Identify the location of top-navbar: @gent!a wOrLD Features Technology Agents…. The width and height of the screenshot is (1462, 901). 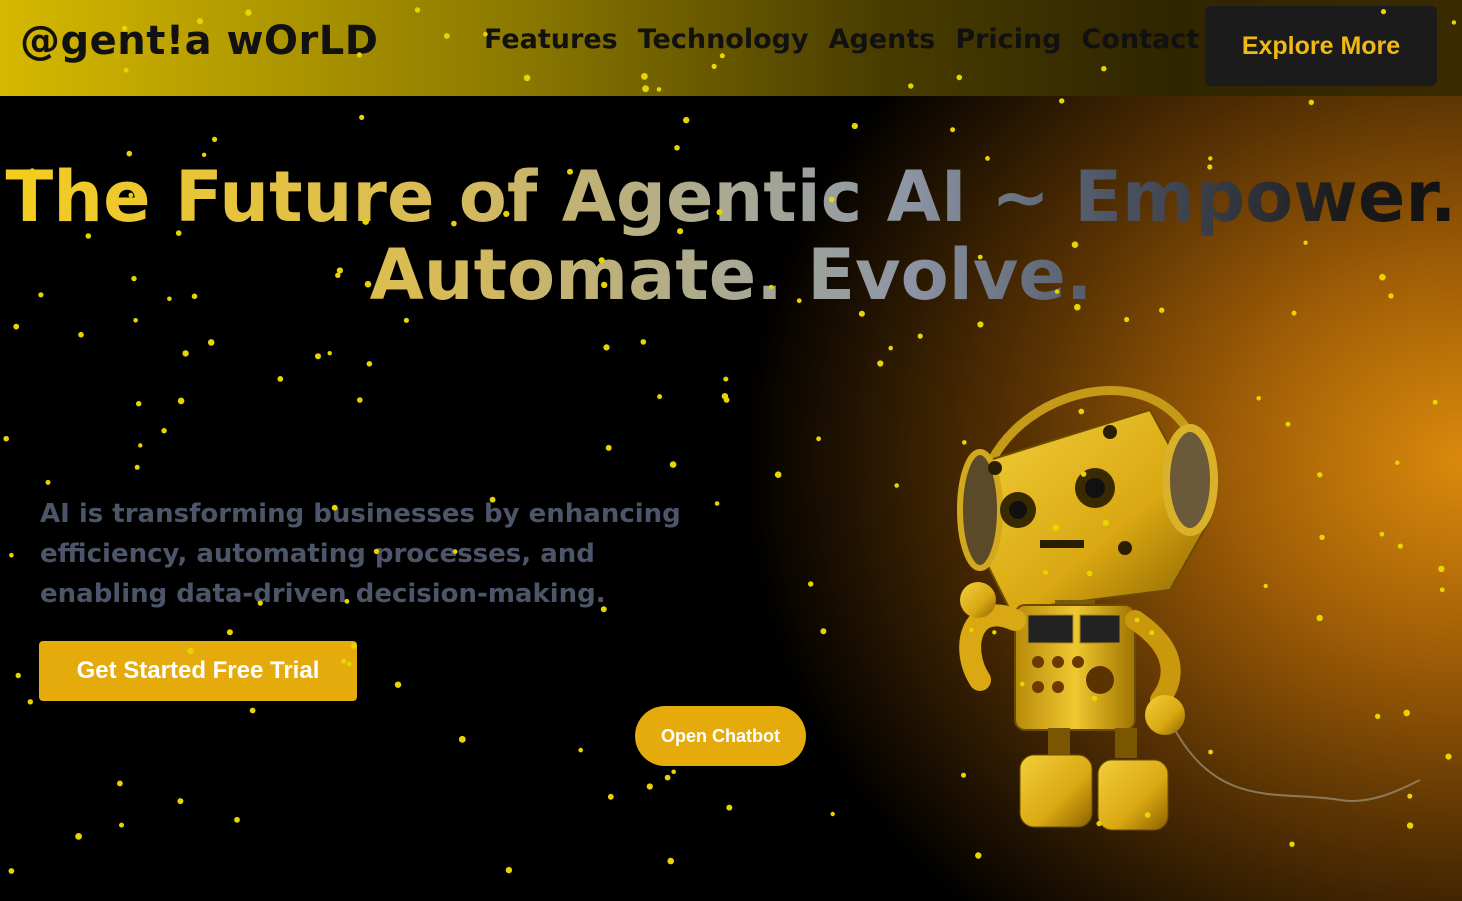
(731, 48).